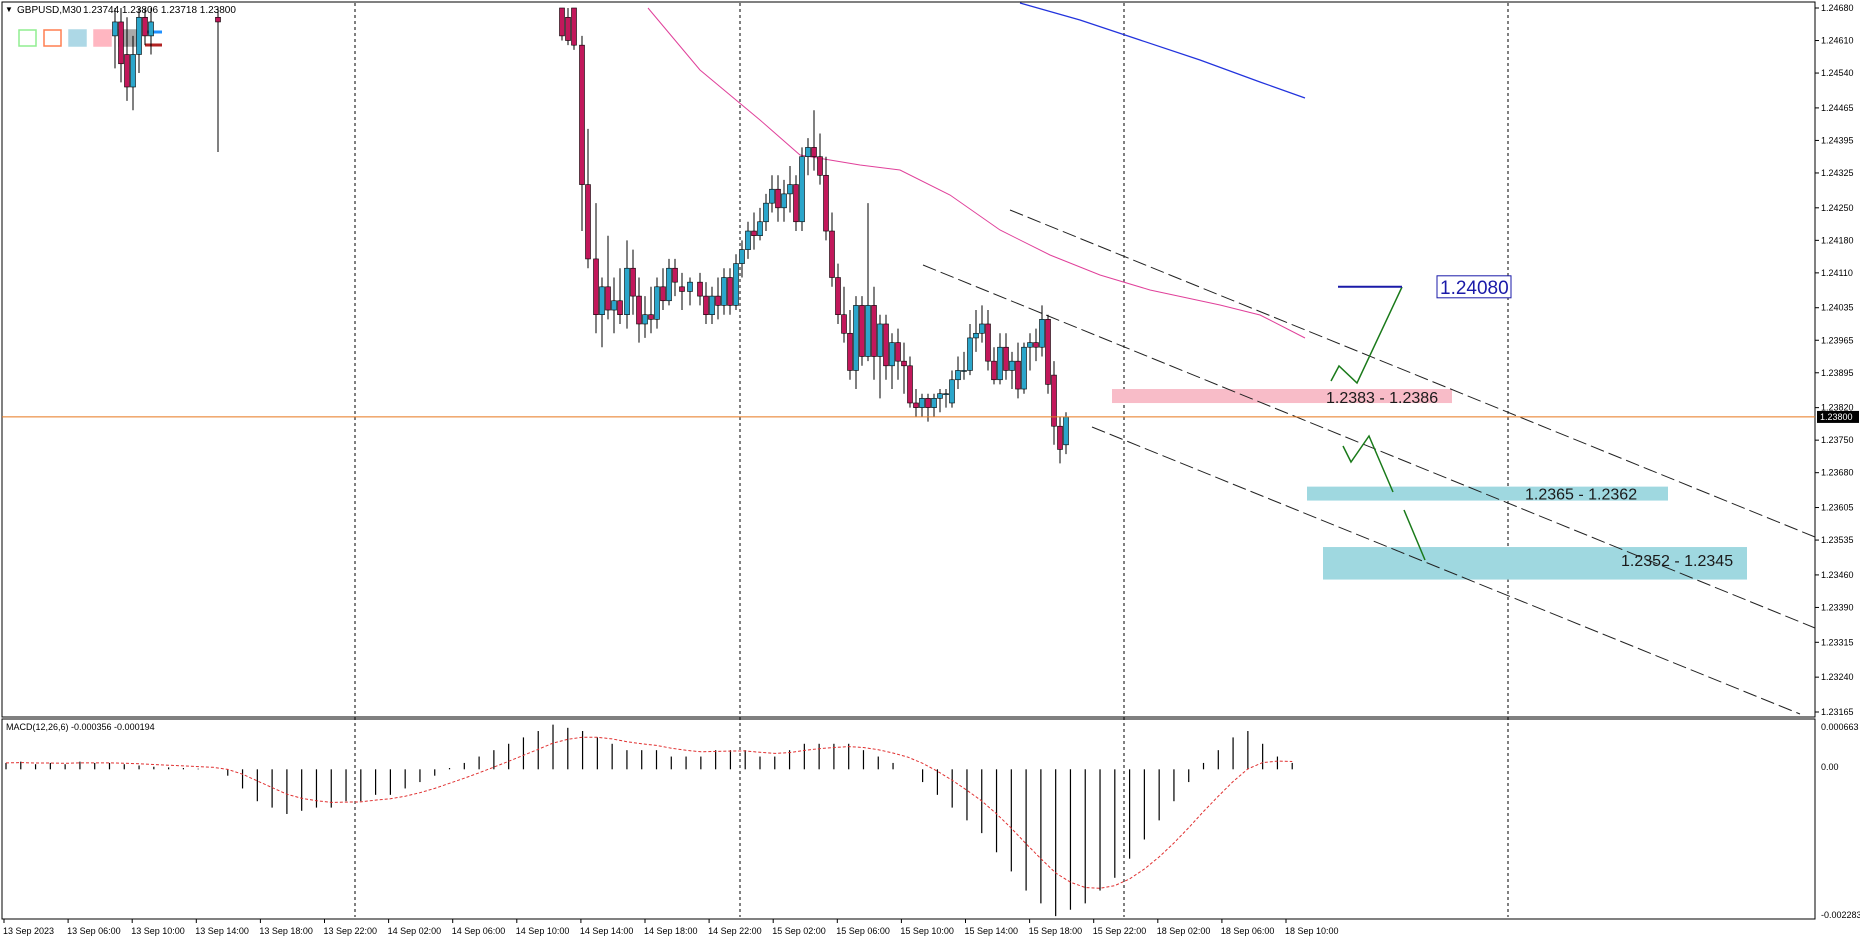 This screenshot has height=942, width=1860. What do you see at coordinates (1840, 915) in the screenshot?
I see `macd-tick-label: -0.002283` at bounding box center [1840, 915].